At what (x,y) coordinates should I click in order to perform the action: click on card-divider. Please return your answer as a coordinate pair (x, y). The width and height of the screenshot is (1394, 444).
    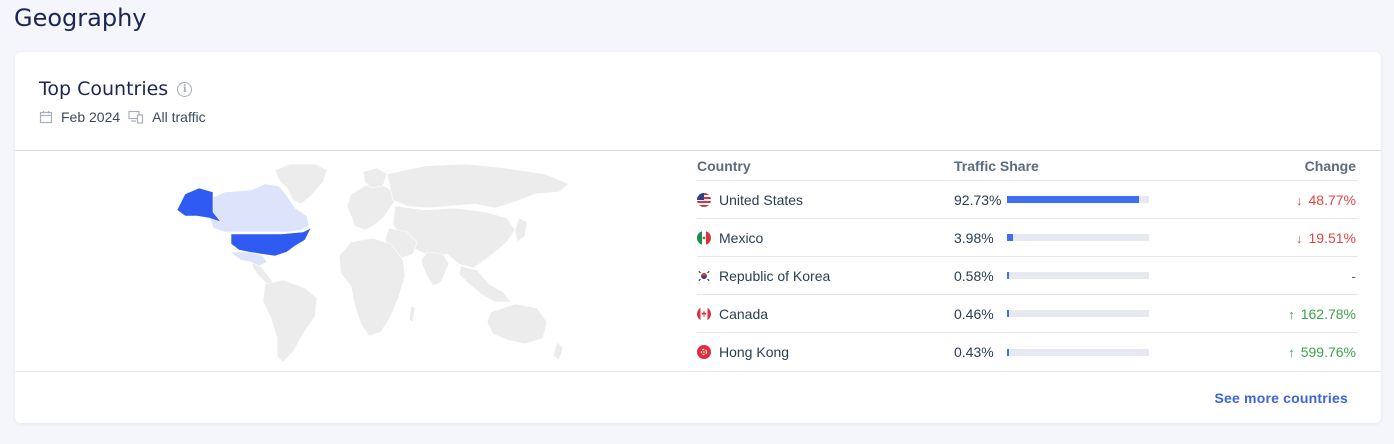
    Looking at the image, I should click on (698, 150).